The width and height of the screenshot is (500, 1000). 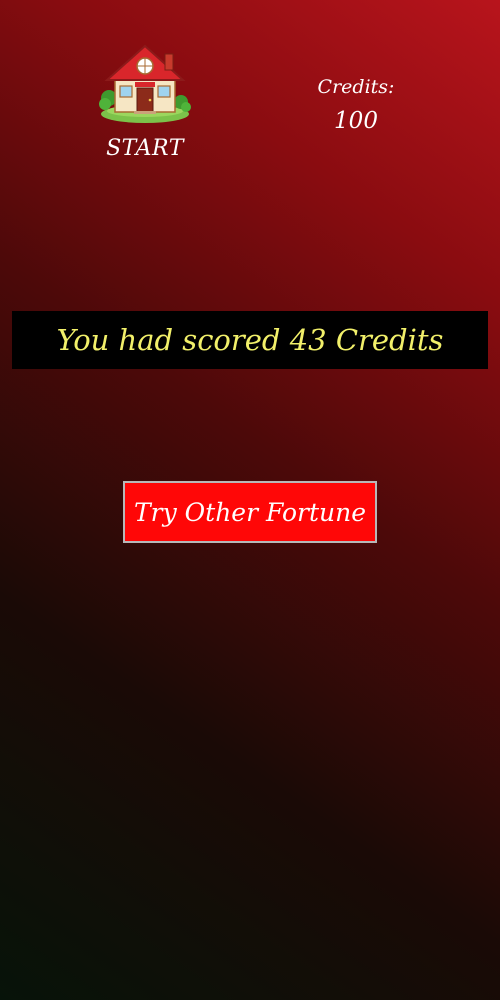 I want to click on credits-display: Credits: 100, so click(x=356, y=105).